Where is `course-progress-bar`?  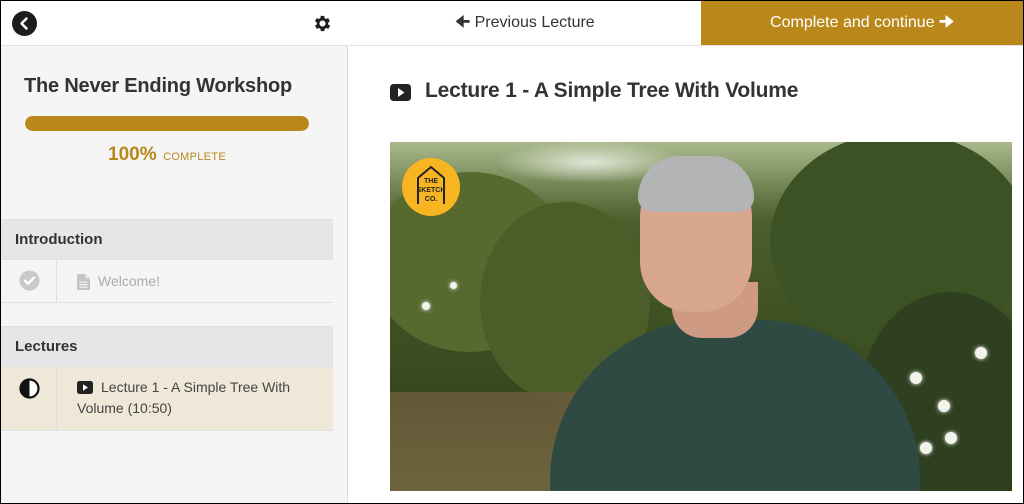
course-progress-bar is located at coordinates (167, 123).